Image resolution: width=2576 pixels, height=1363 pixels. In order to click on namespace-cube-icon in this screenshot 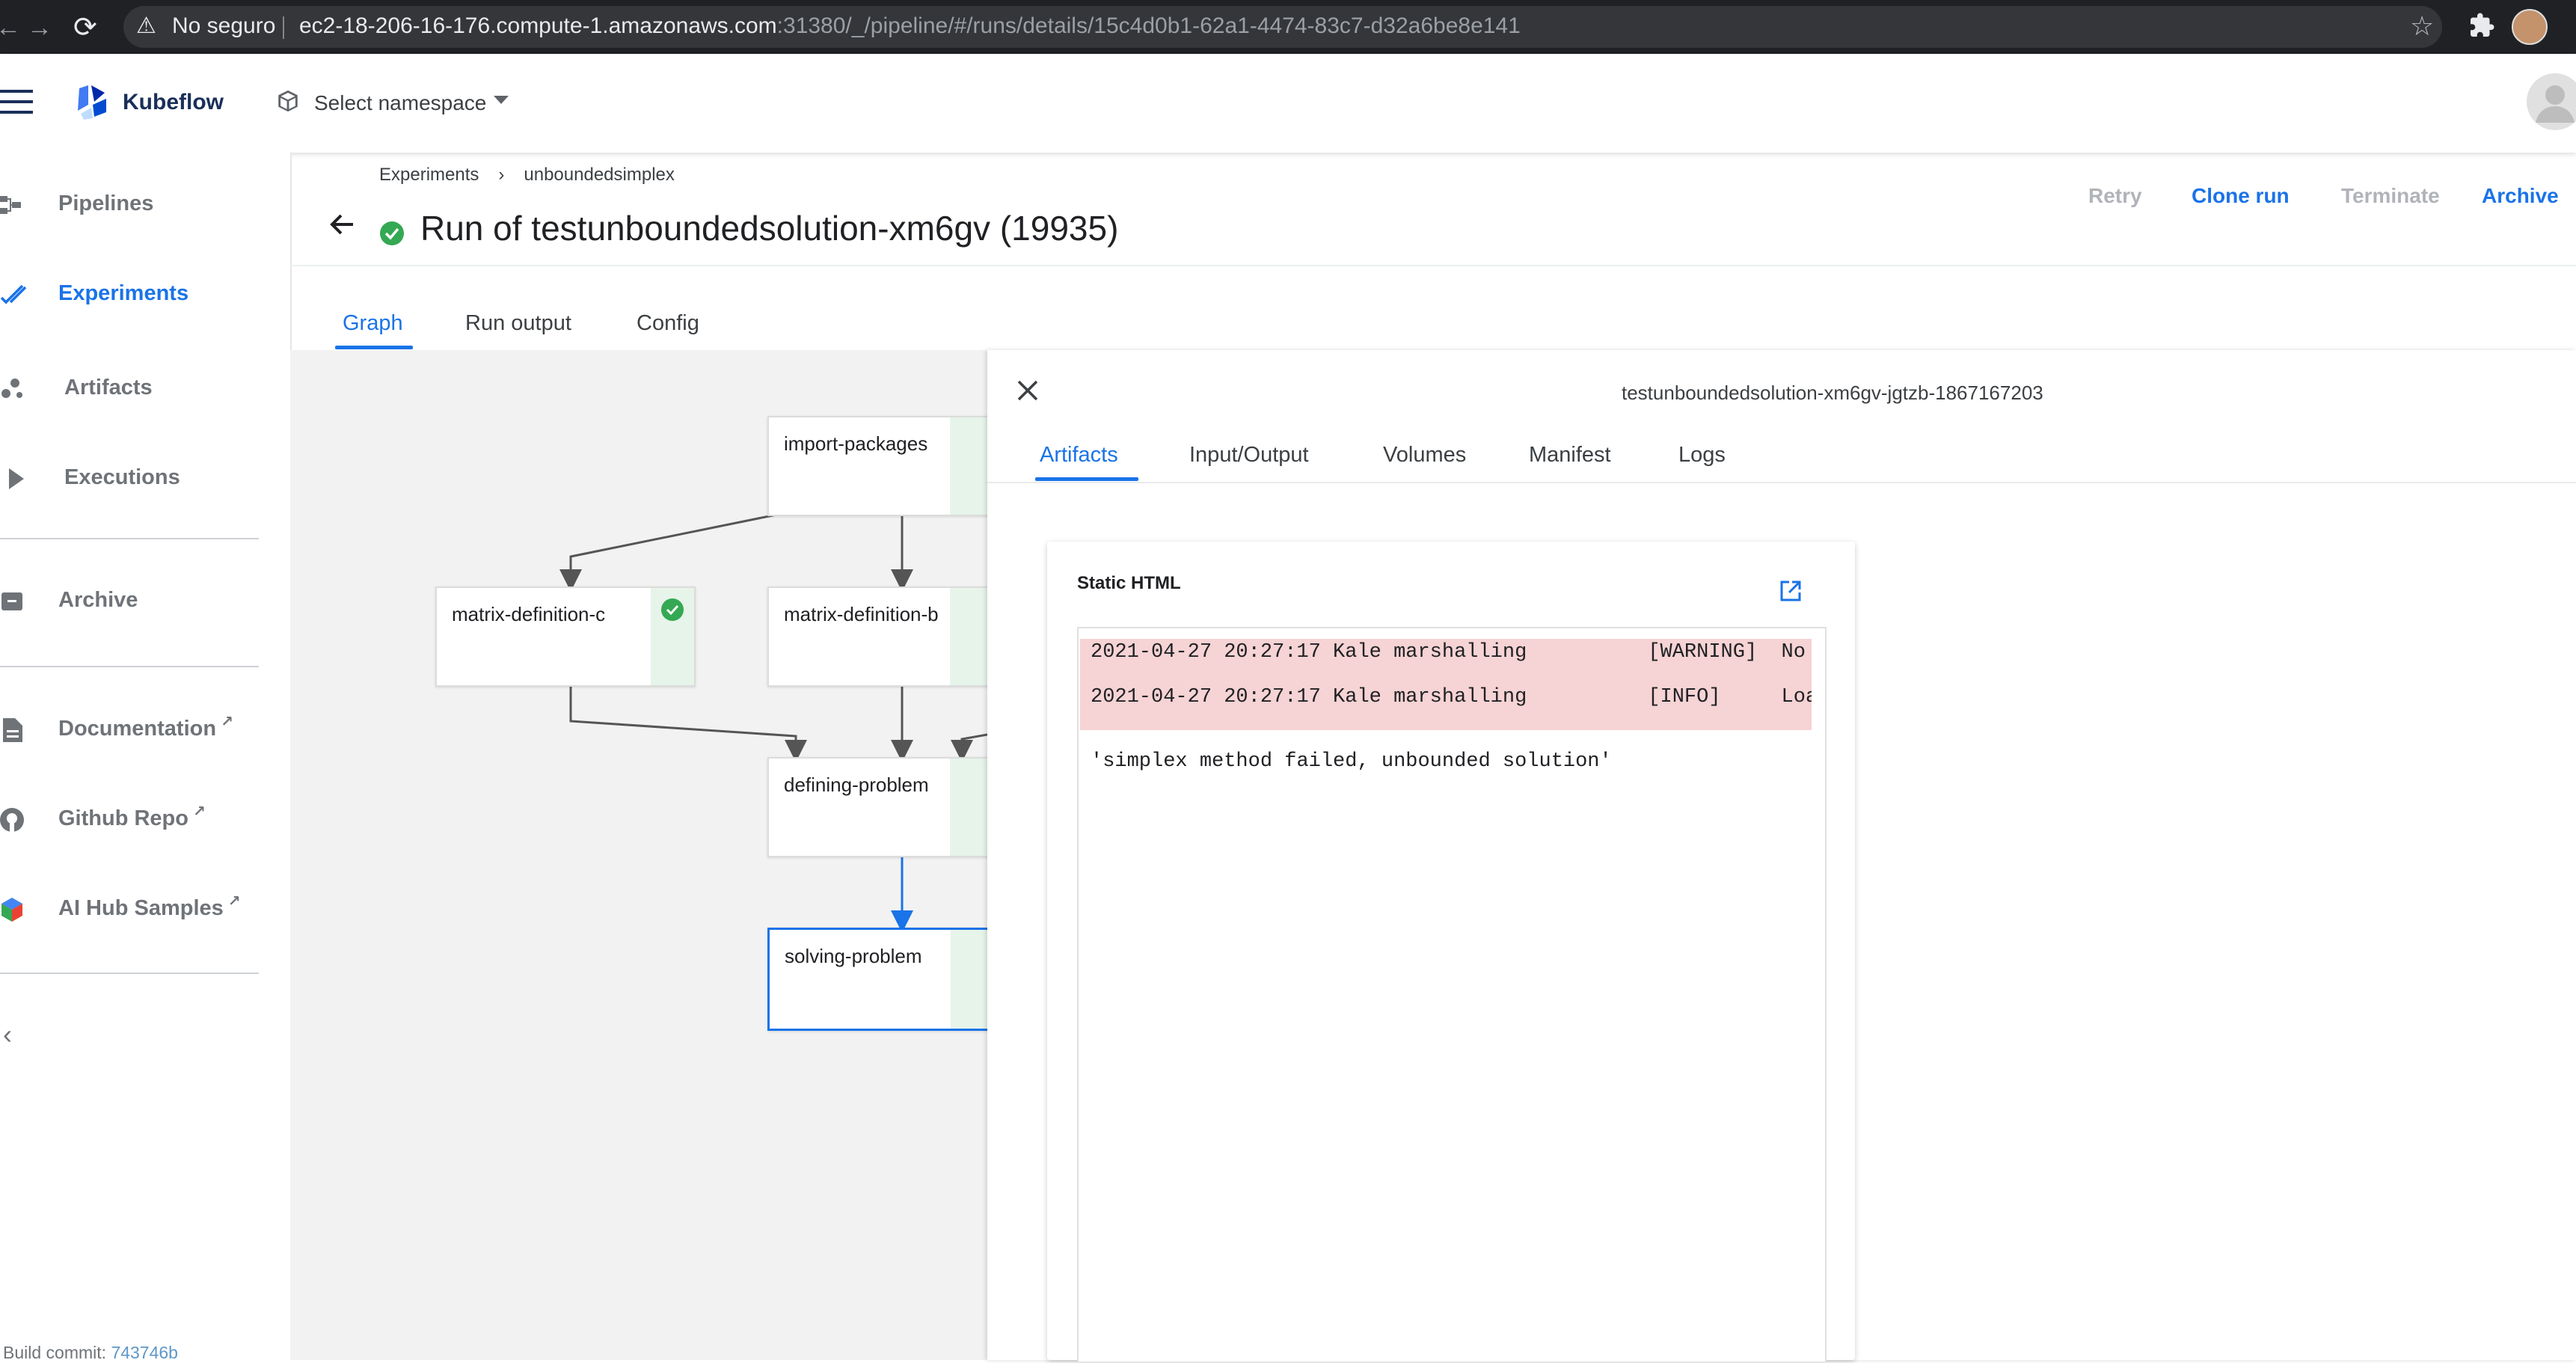, I will do `click(288, 101)`.